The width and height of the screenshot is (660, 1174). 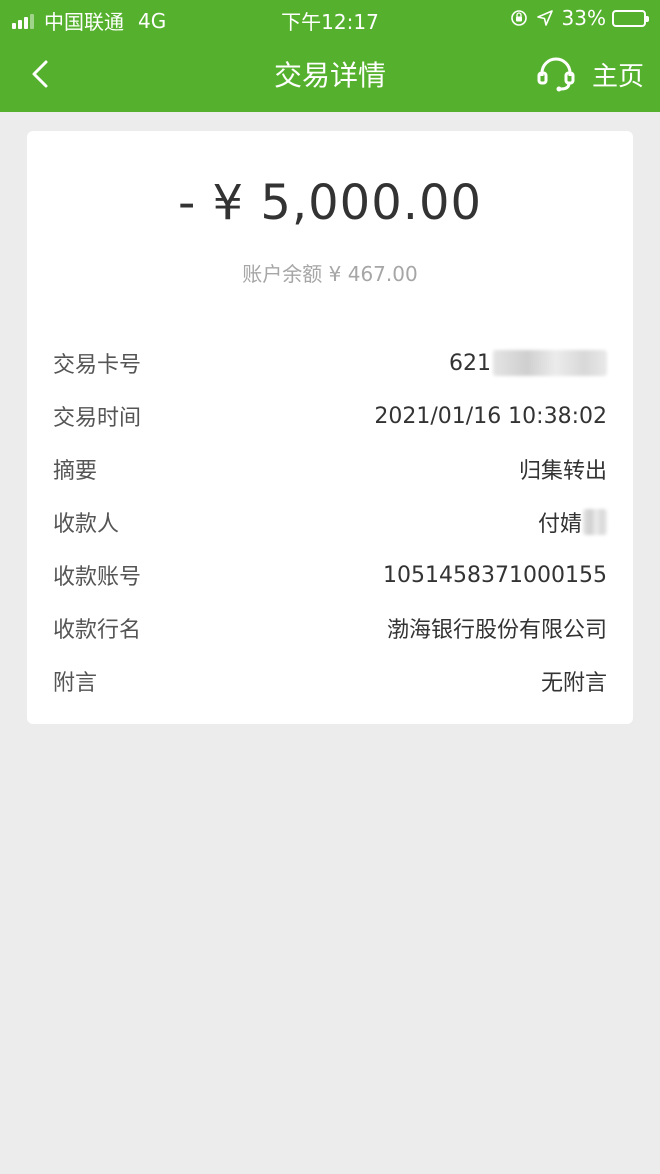 I want to click on detail-row-time: 交易时间 2021/01/16 10:38:02, so click(x=330, y=416).